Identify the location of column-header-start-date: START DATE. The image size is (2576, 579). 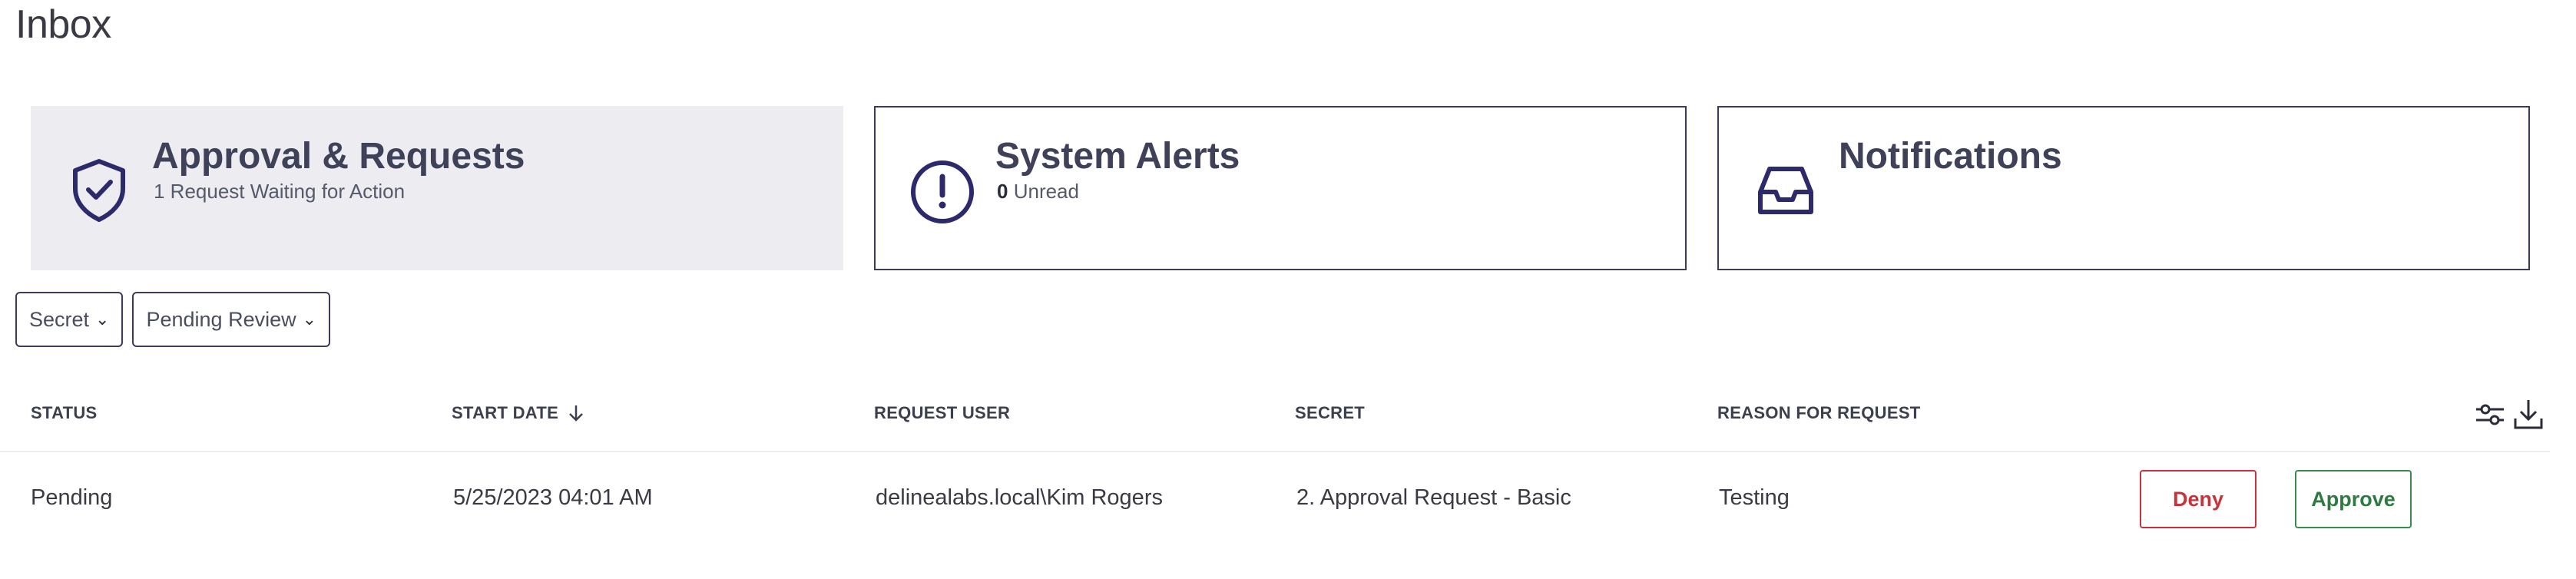
(519, 413).